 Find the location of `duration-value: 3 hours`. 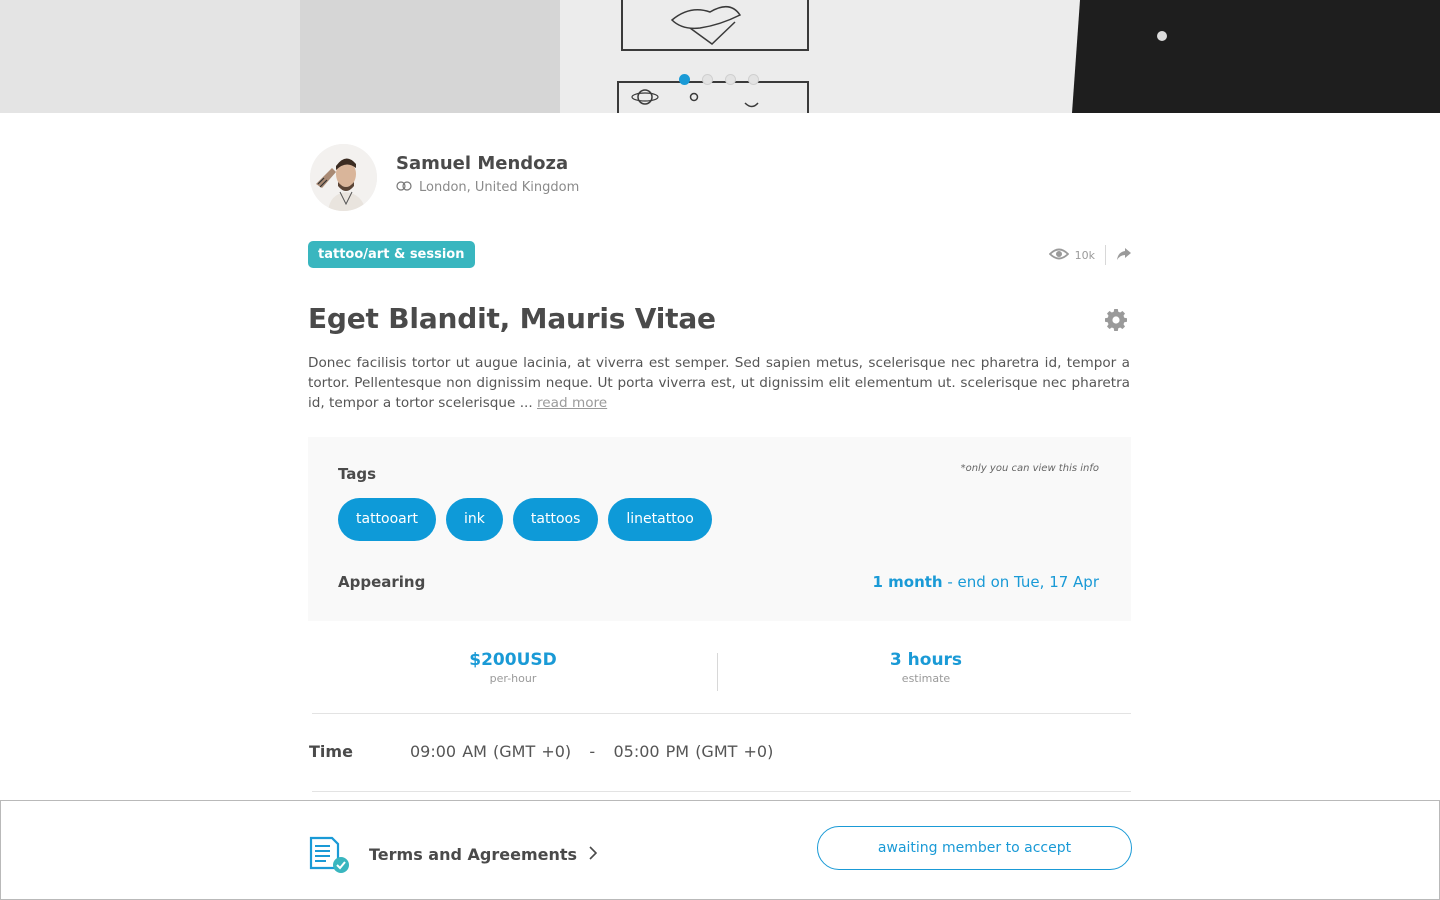

duration-value: 3 hours is located at coordinates (926, 660).